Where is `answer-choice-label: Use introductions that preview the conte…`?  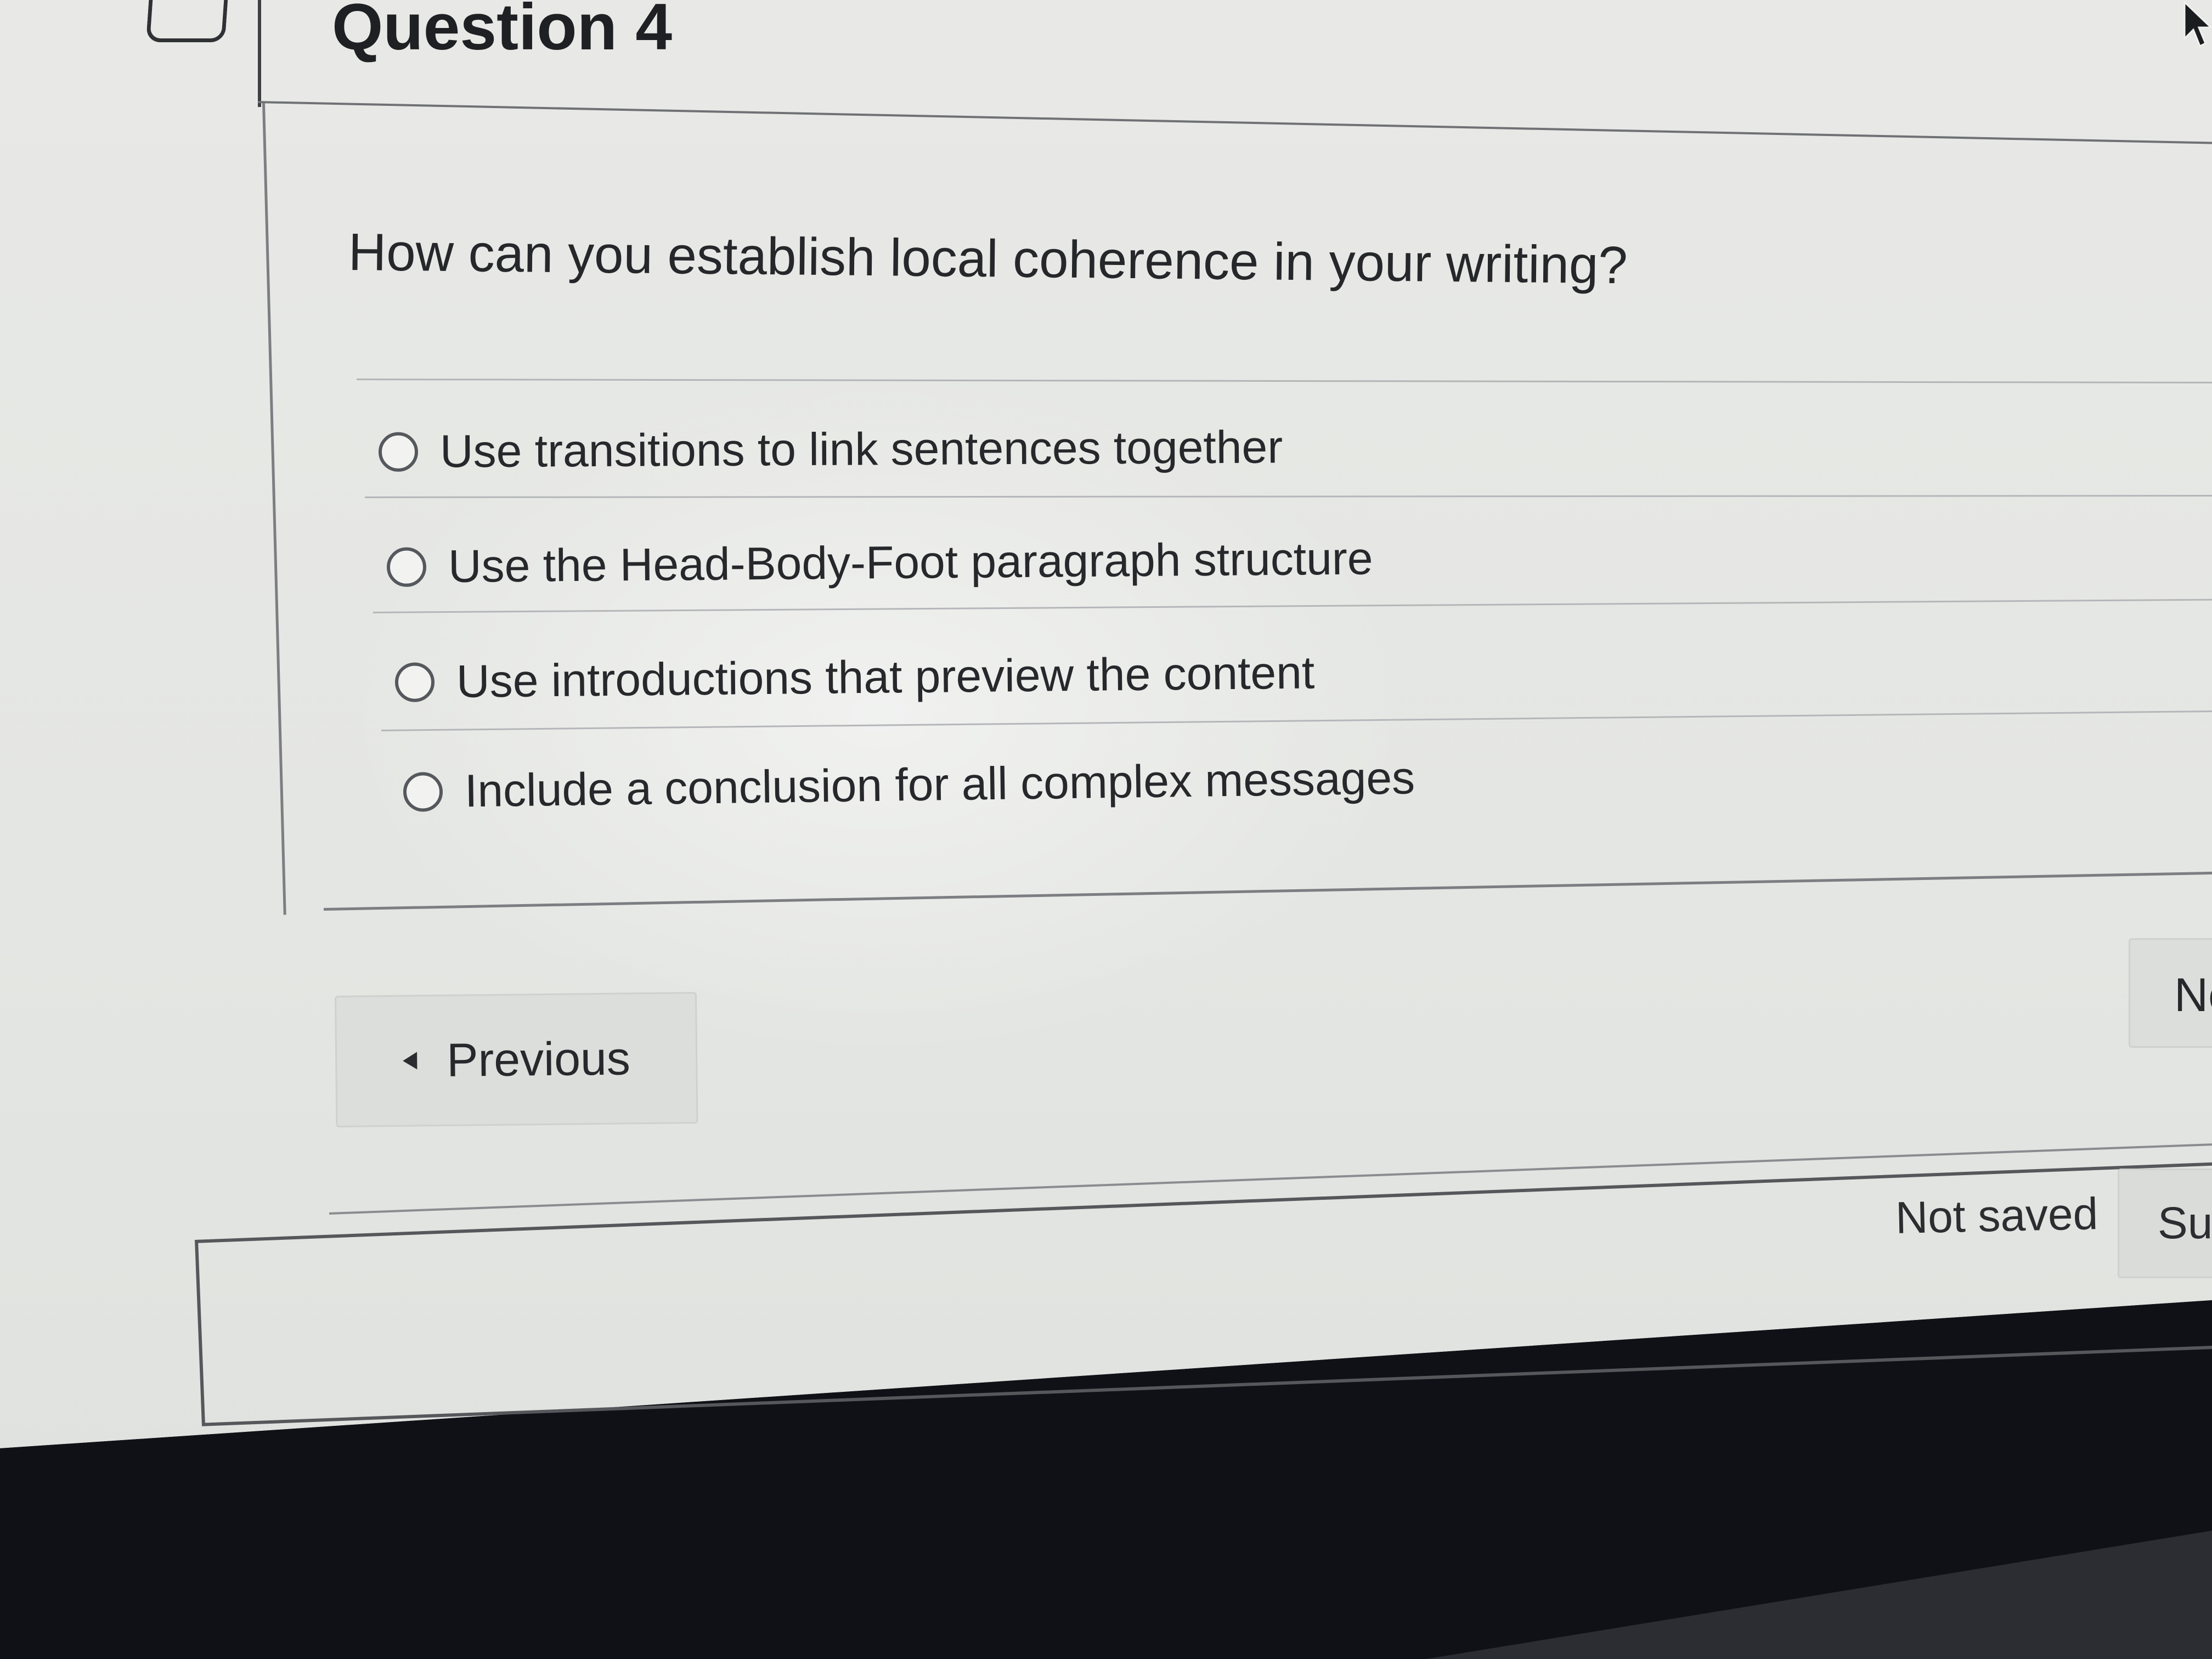 answer-choice-label: Use introductions that preview the conte… is located at coordinates (885, 677).